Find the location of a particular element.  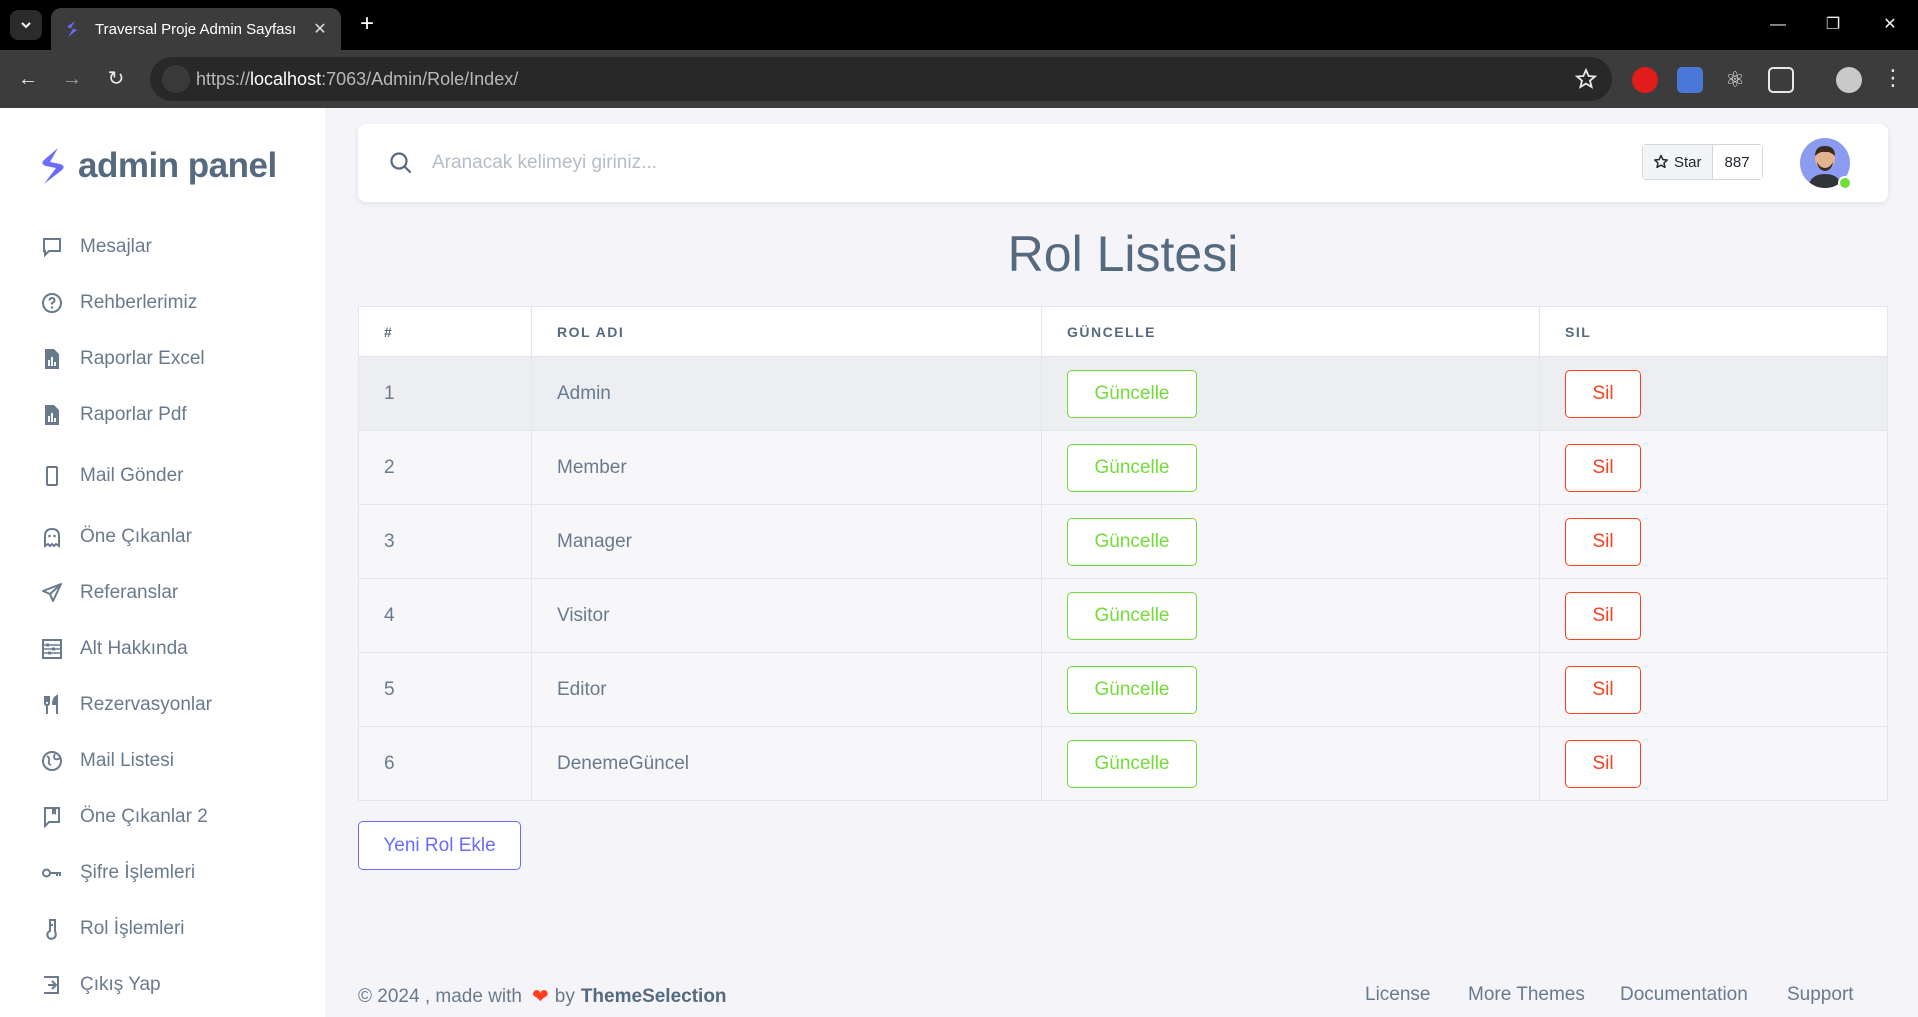

address-bar: https://localhost:7063/Admin/Role/Index/ is located at coordinates (881, 79).